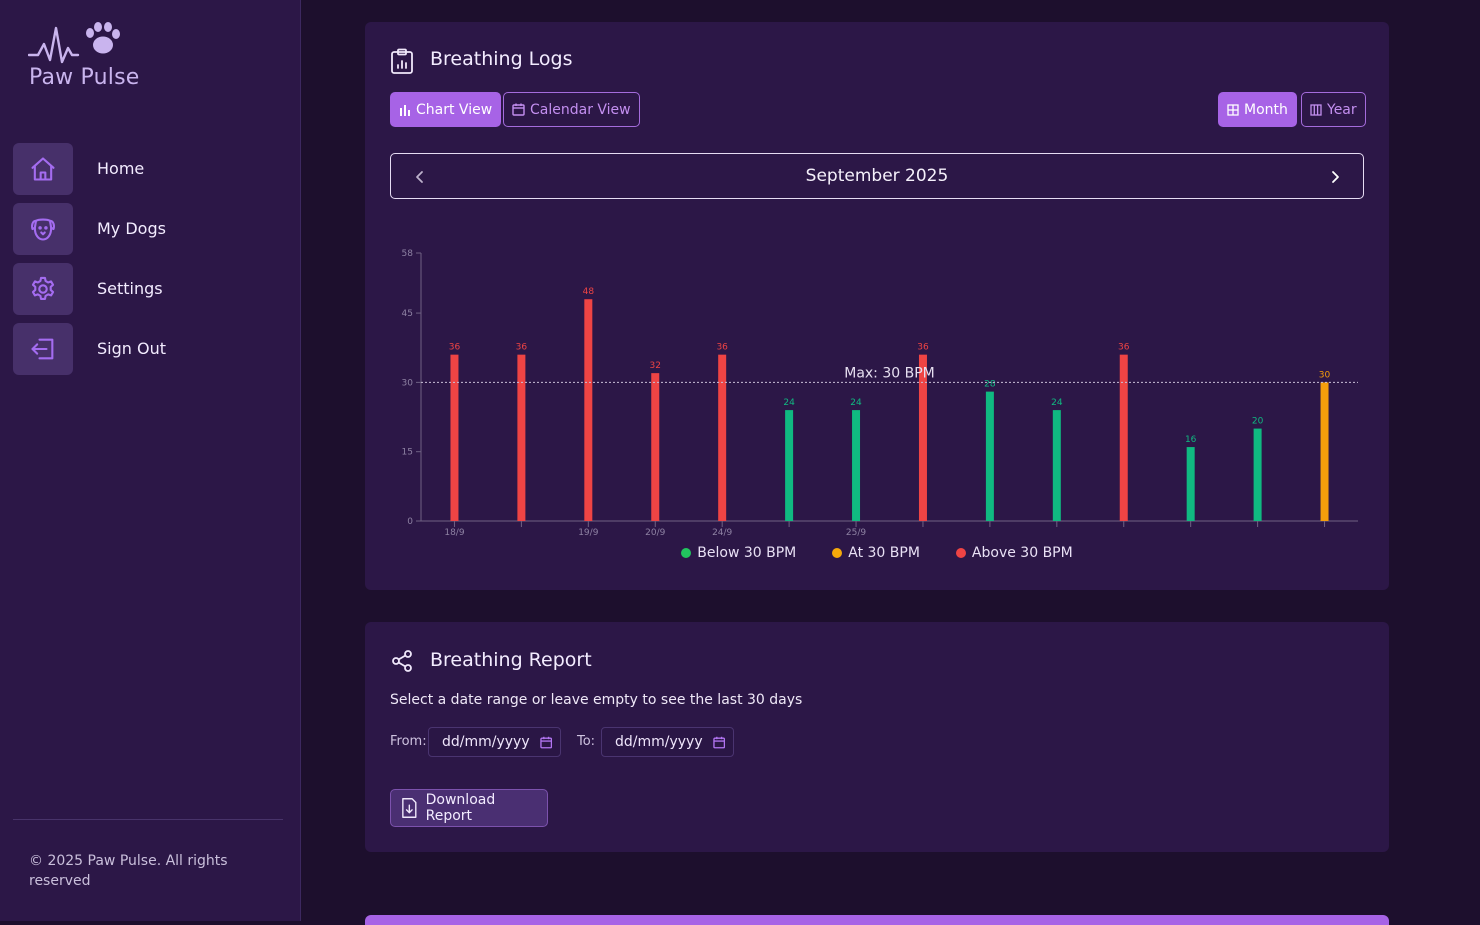 The height and width of the screenshot is (925, 1480). What do you see at coordinates (486, 742) in the screenshot?
I see `from-date-placeholder: dd/mm/yyyy` at bounding box center [486, 742].